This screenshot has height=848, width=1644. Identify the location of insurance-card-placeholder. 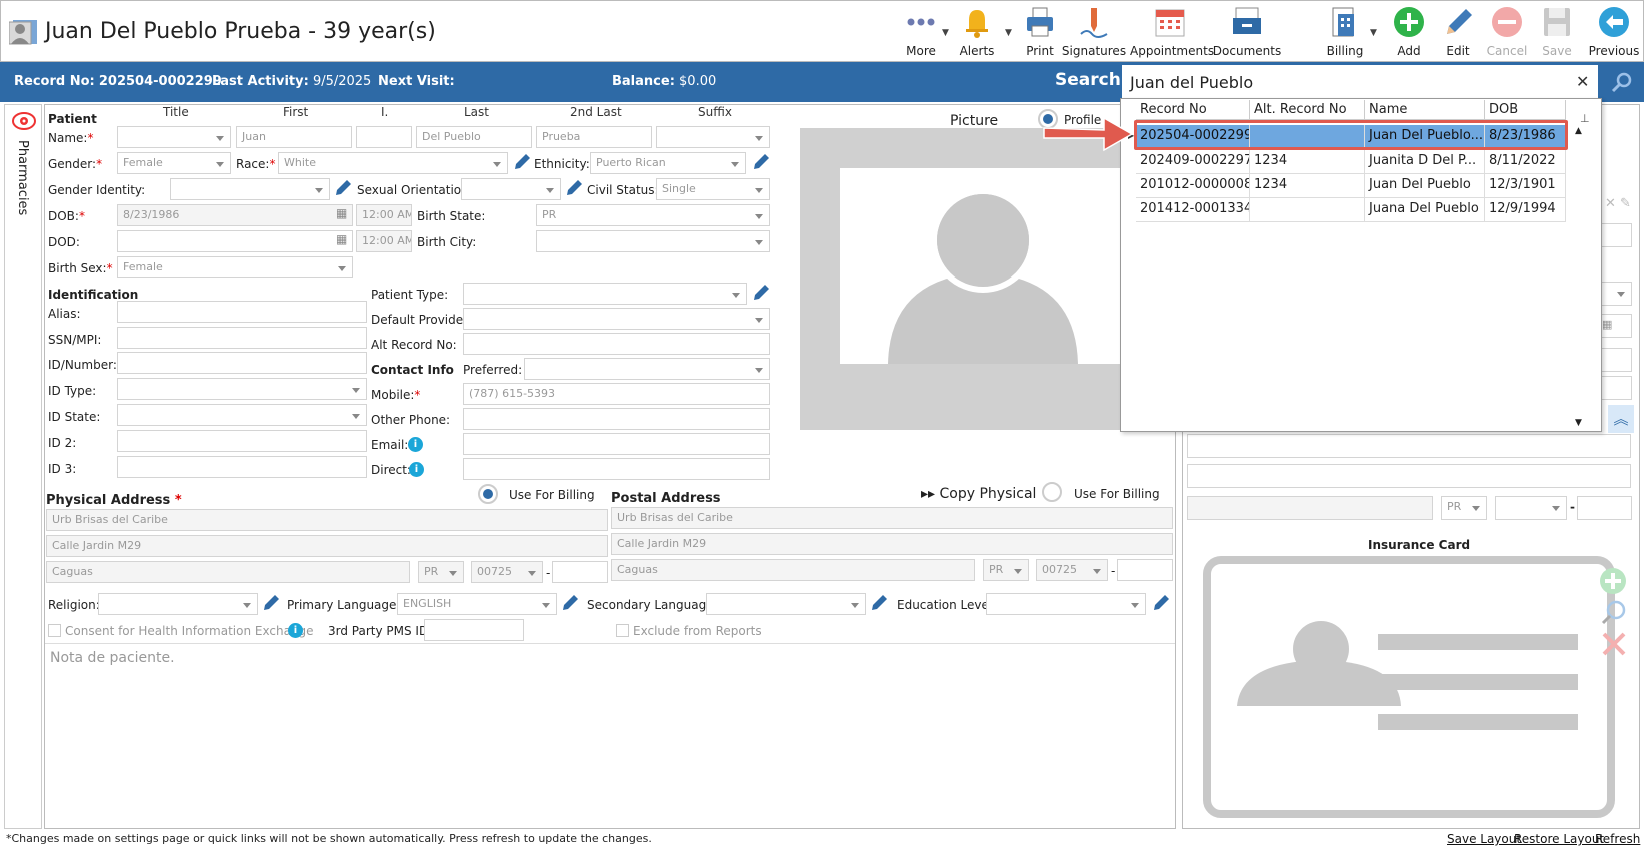
(1409, 687).